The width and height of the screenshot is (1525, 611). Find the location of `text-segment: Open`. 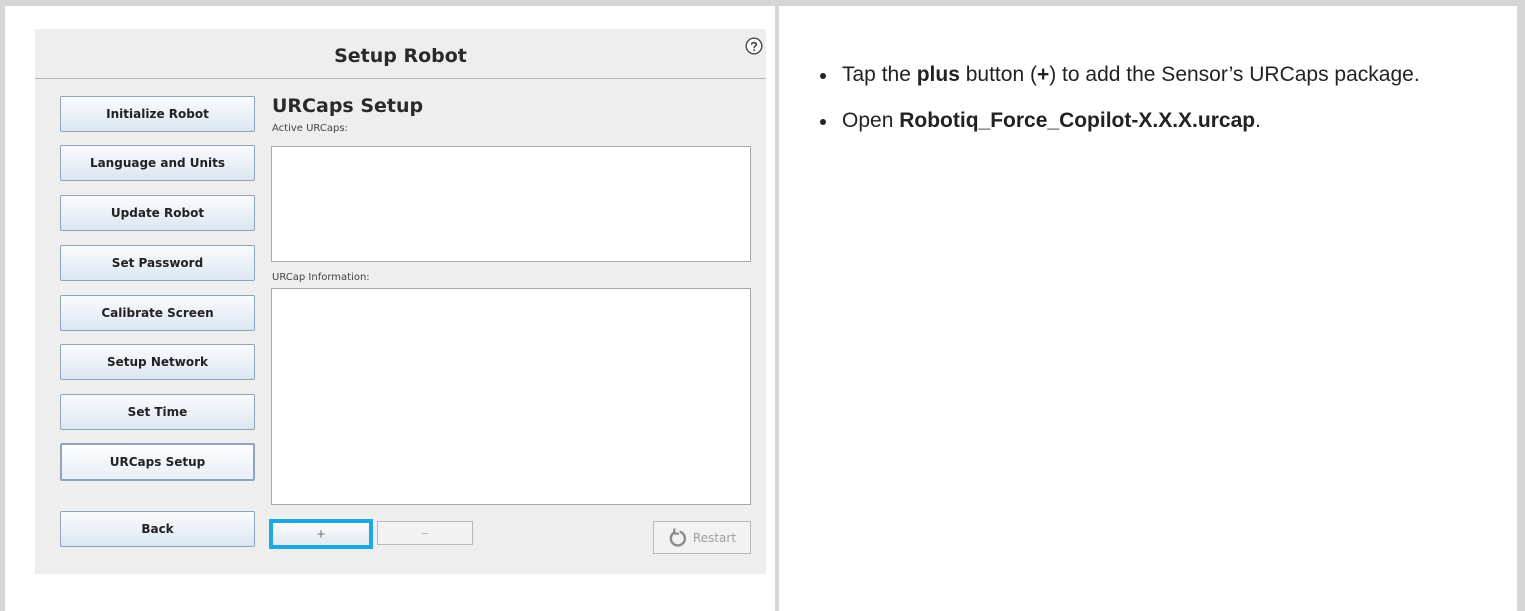

text-segment: Open is located at coordinates (871, 120).